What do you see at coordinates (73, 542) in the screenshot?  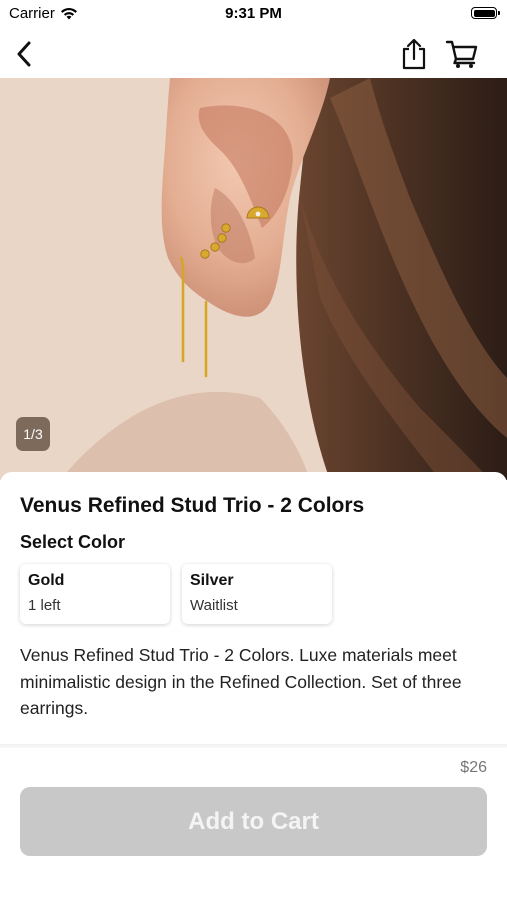 I see `select-color-label: Select Color` at bounding box center [73, 542].